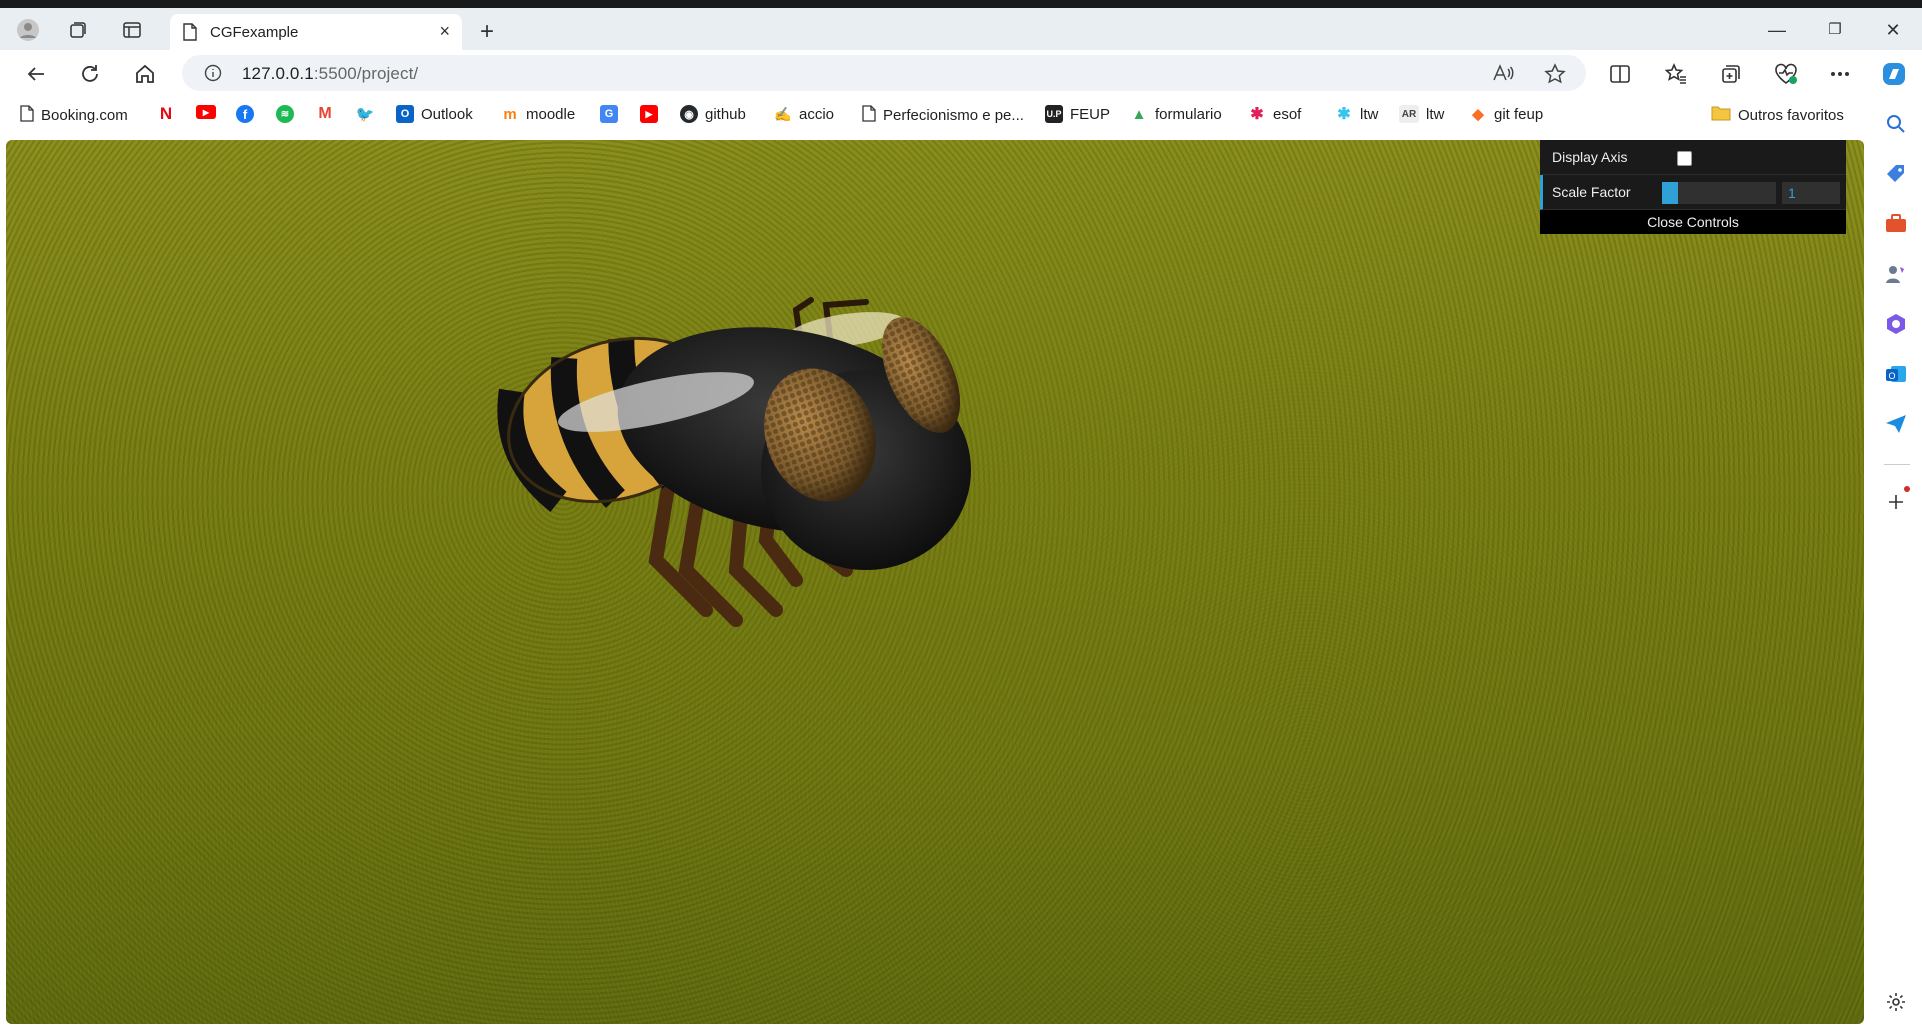 This screenshot has height=1030, width=1922. What do you see at coordinates (538, 114) in the screenshot?
I see `bookmark-moodle: m moodle` at bounding box center [538, 114].